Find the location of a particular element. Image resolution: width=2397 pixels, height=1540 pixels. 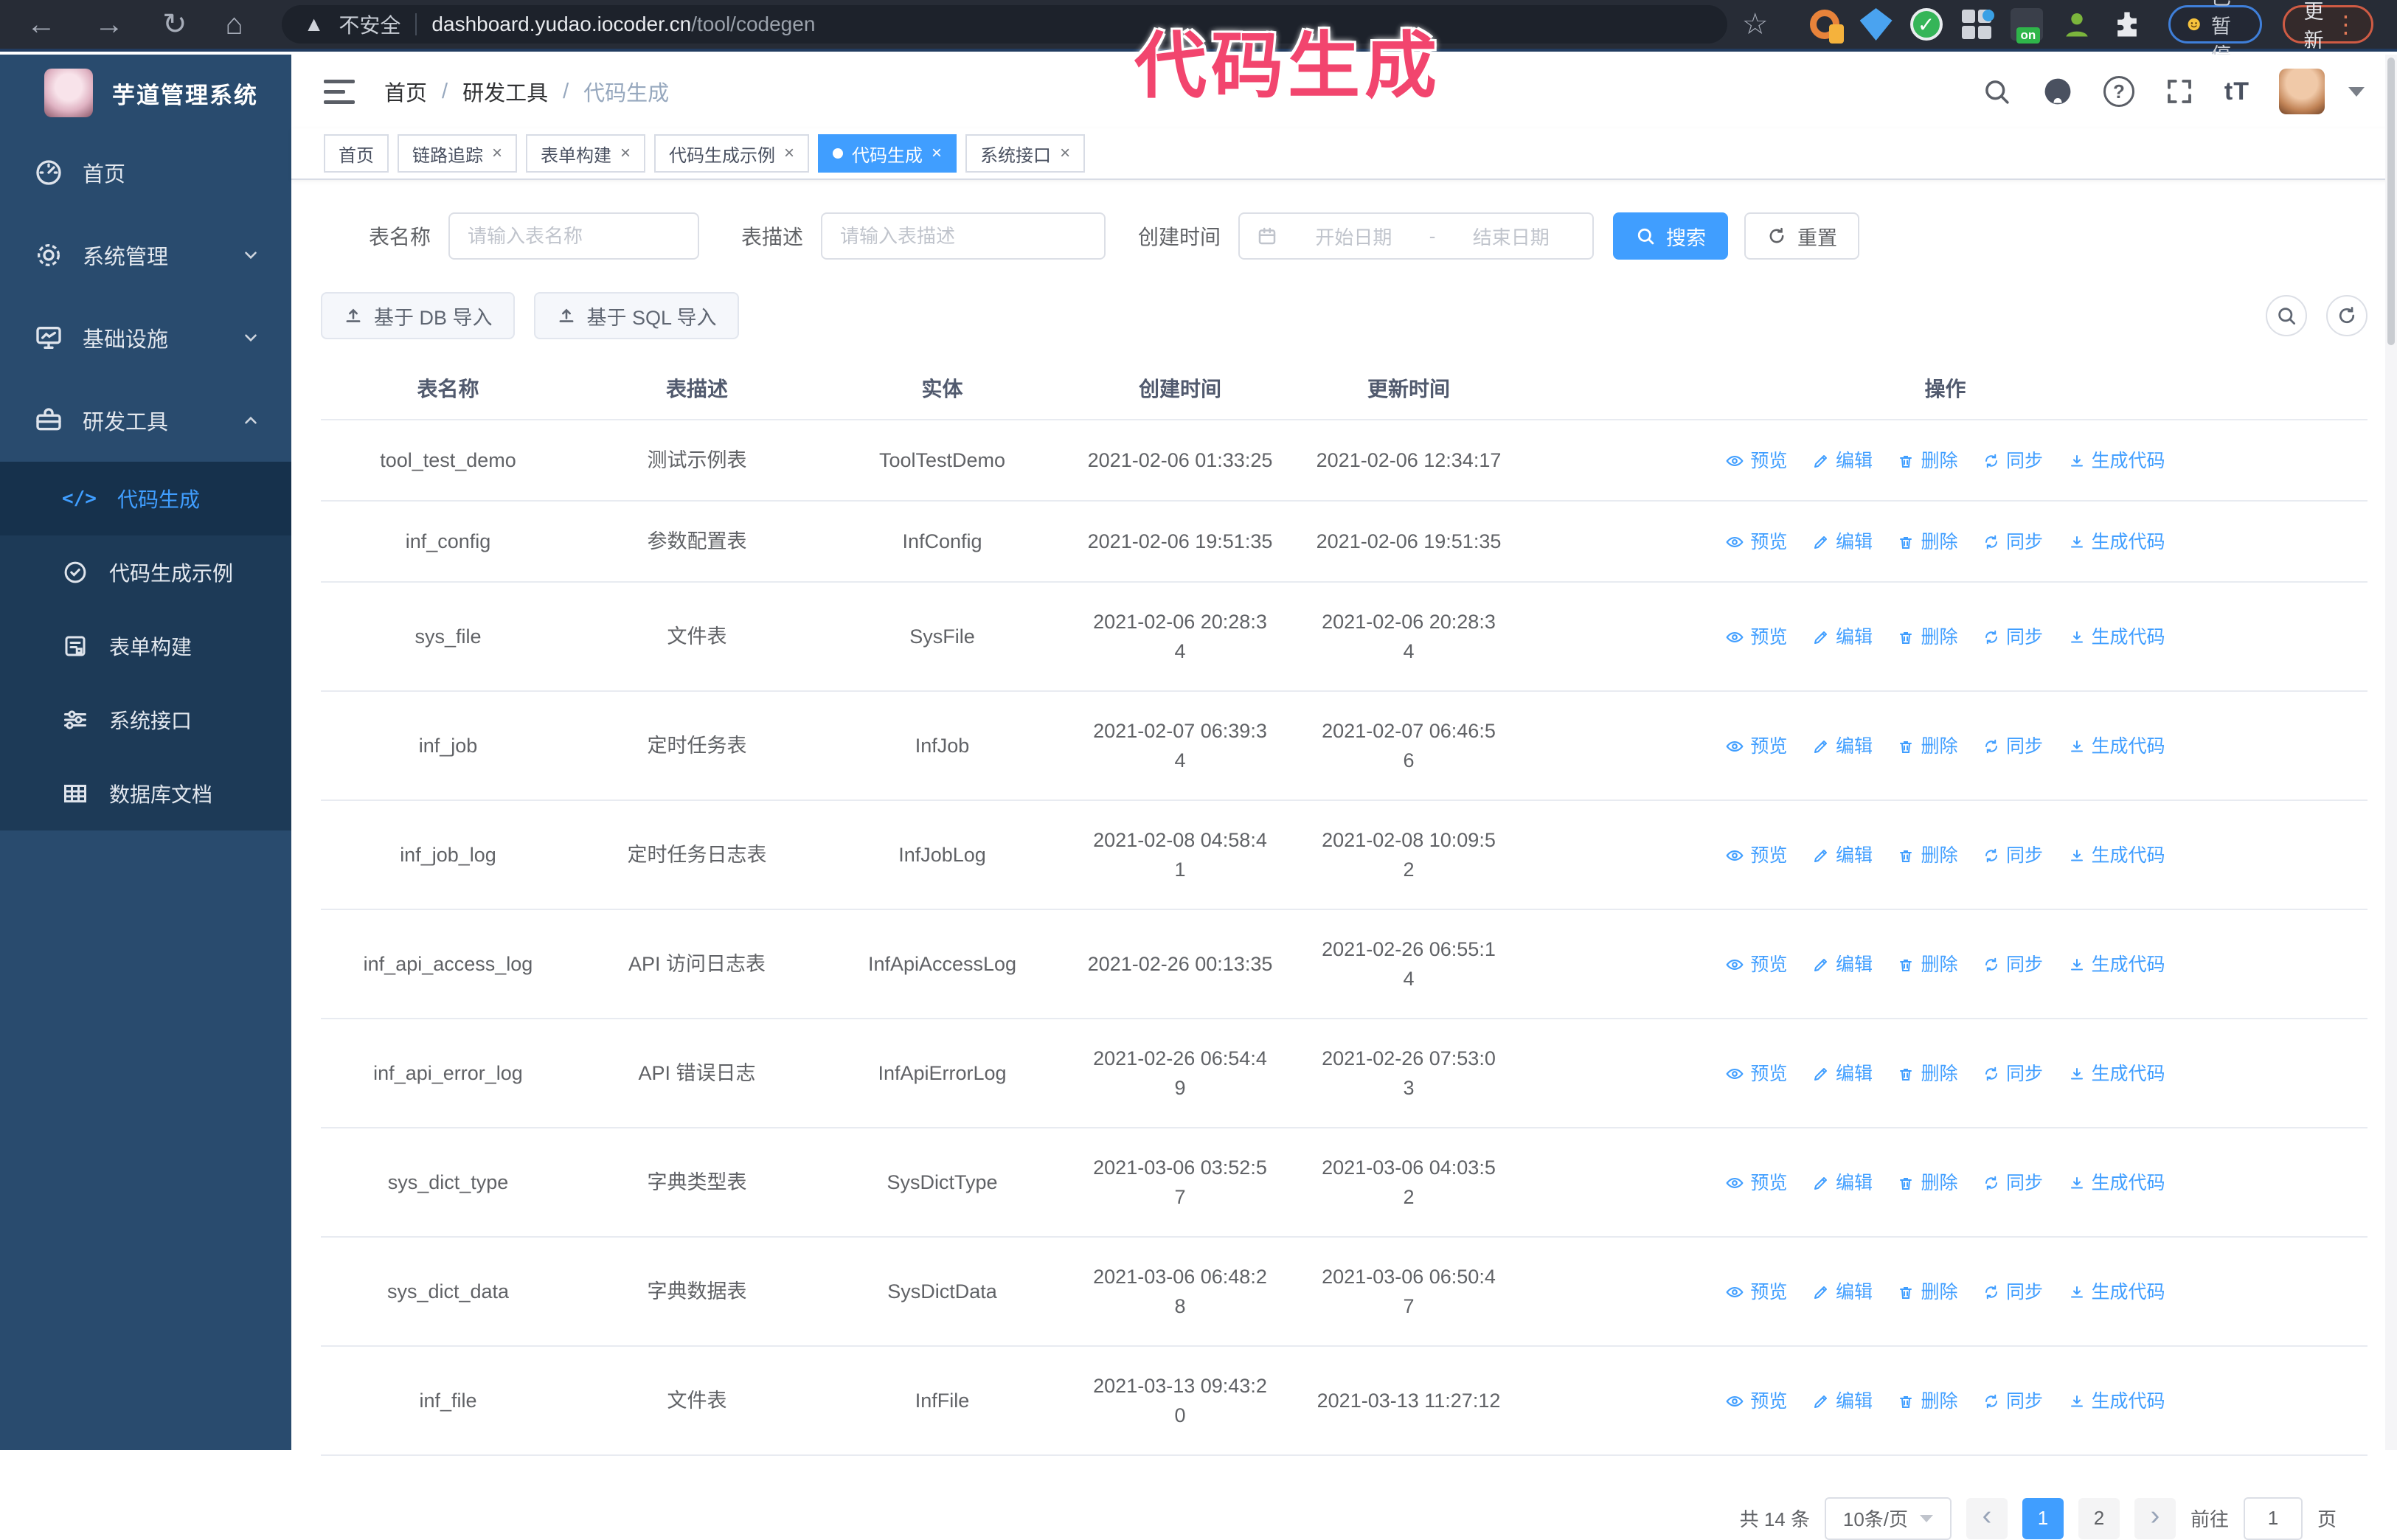

prev-page-button: ‹ is located at coordinates (1987, 1518).